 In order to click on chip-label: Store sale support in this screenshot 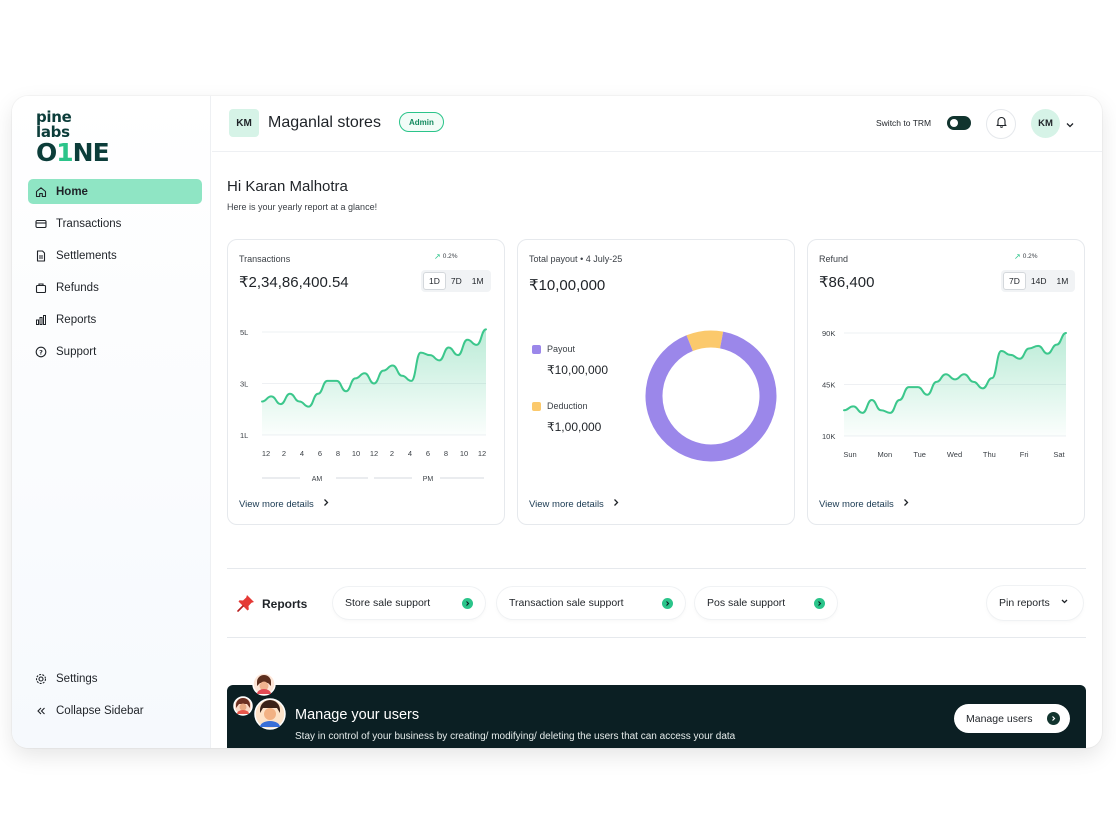, I will do `click(388, 603)`.